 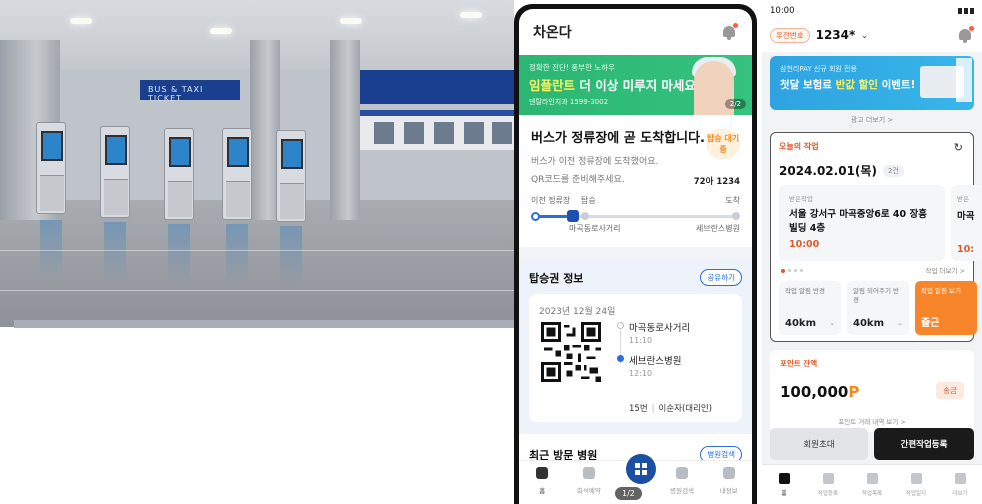 What do you see at coordinates (585, 216) in the screenshot?
I see `board-stop-node` at bounding box center [585, 216].